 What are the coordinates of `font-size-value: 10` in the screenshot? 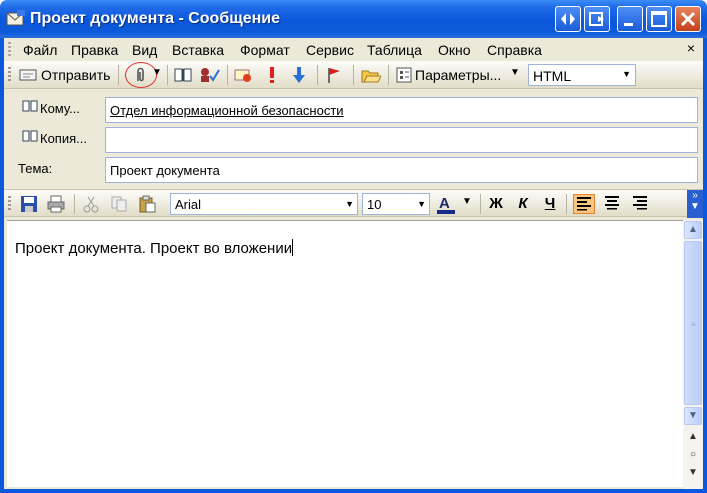 It's located at (374, 204).